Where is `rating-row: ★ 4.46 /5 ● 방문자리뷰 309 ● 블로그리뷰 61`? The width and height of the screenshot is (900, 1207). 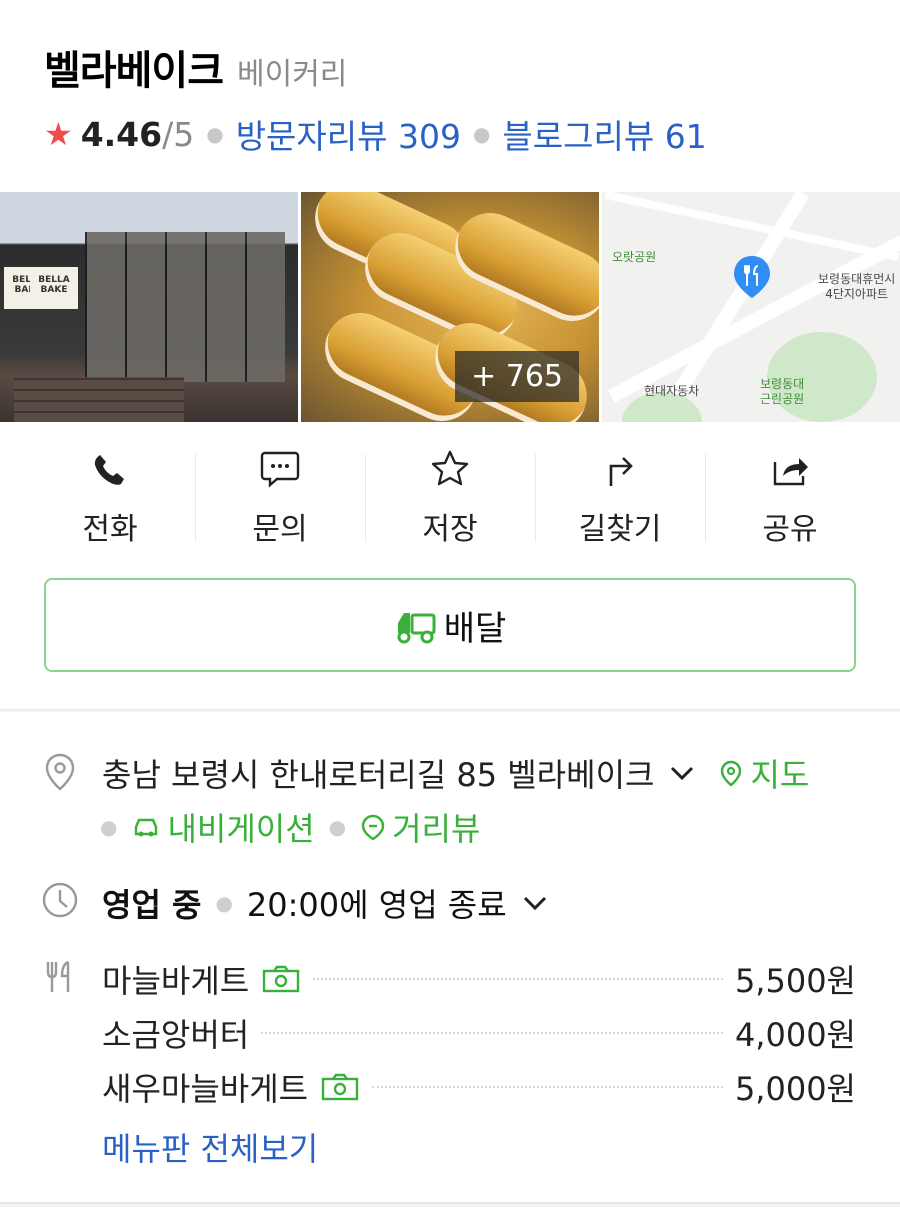 rating-row: ★ 4.46 /5 ● 방문자리뷰 309 ● 블로그리뷰 61 is located at coordinates (462, 134).